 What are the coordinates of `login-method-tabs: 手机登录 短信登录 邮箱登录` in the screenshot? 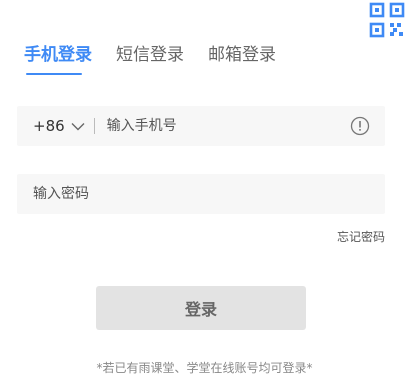 It's located at (162, 58).